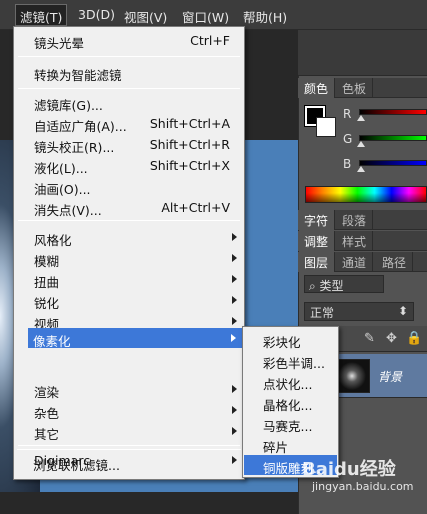 Image resolution: width=427 pixels, height=514 pixels. Describe the element at coordinates (355, 262) in the screenshot. I see `tab-channels: 通道` at that location.